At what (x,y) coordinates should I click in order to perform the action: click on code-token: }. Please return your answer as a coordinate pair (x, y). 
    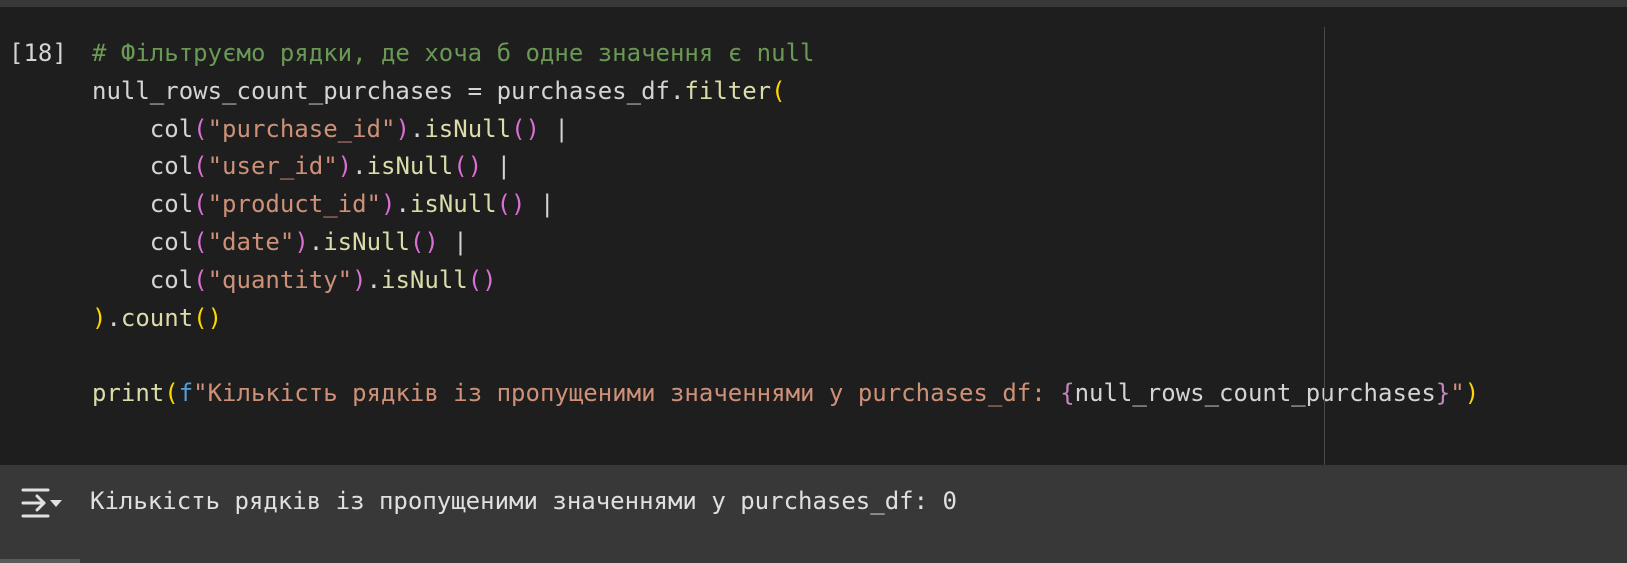
    Looking at the image, I should click on (1443, 393).